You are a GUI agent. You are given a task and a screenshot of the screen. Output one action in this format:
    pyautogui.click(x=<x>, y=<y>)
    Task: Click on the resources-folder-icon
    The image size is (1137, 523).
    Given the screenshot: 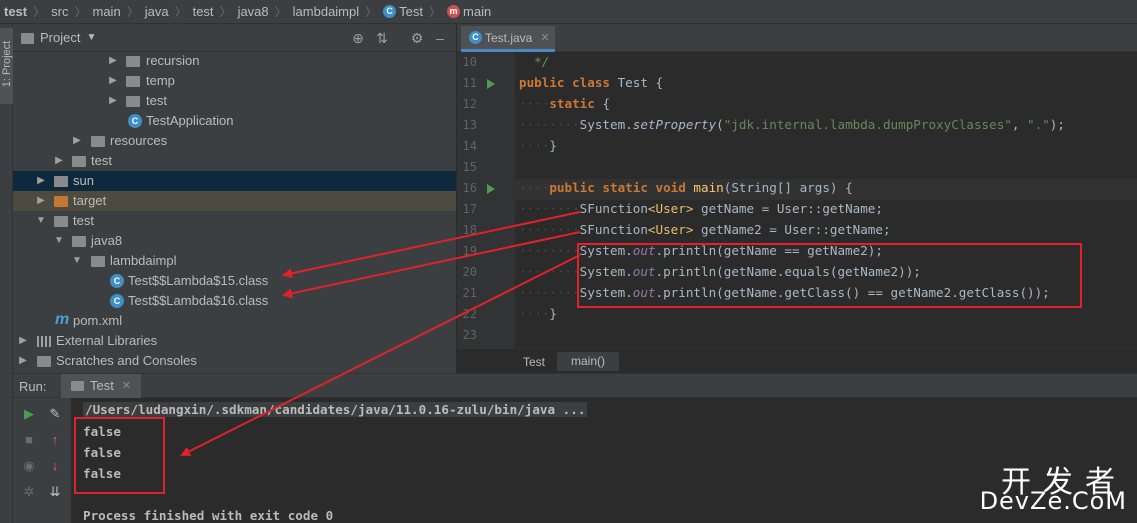 What is the action you would take?
    pyautogui.click(x=98, y=141)
    